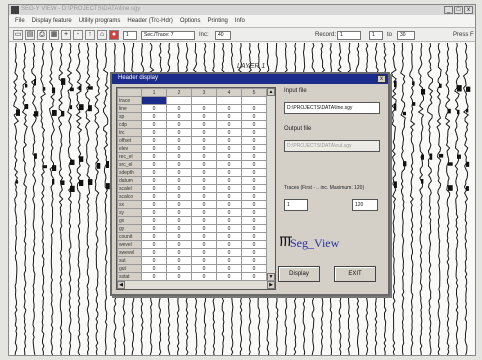  Describe the element at coordinates (349, 35) in the screenshot. I see `record-from-field: 1` at that location.